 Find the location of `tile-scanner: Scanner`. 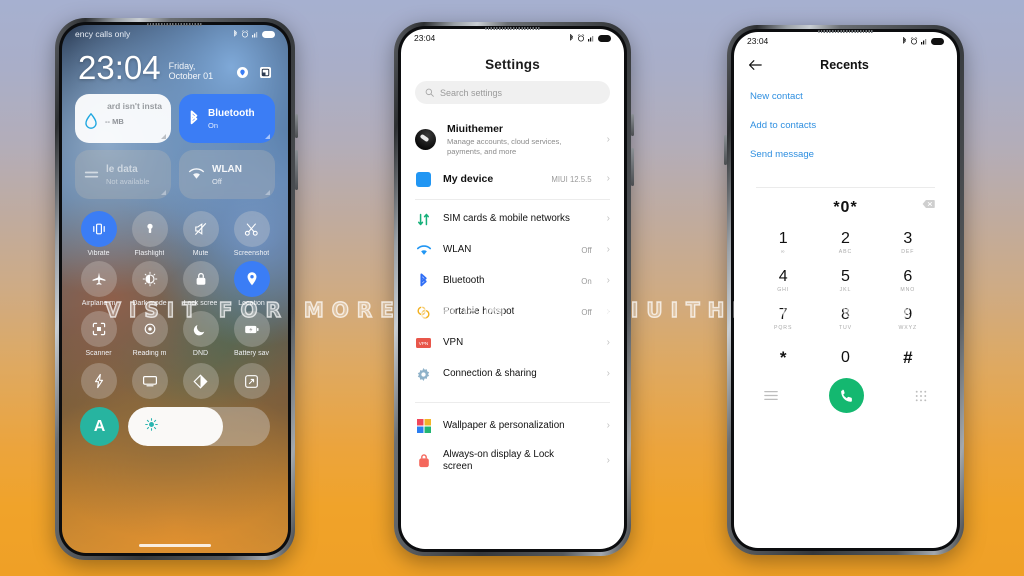

tile-scanner: Scanner is located at coordinates (98, 334).